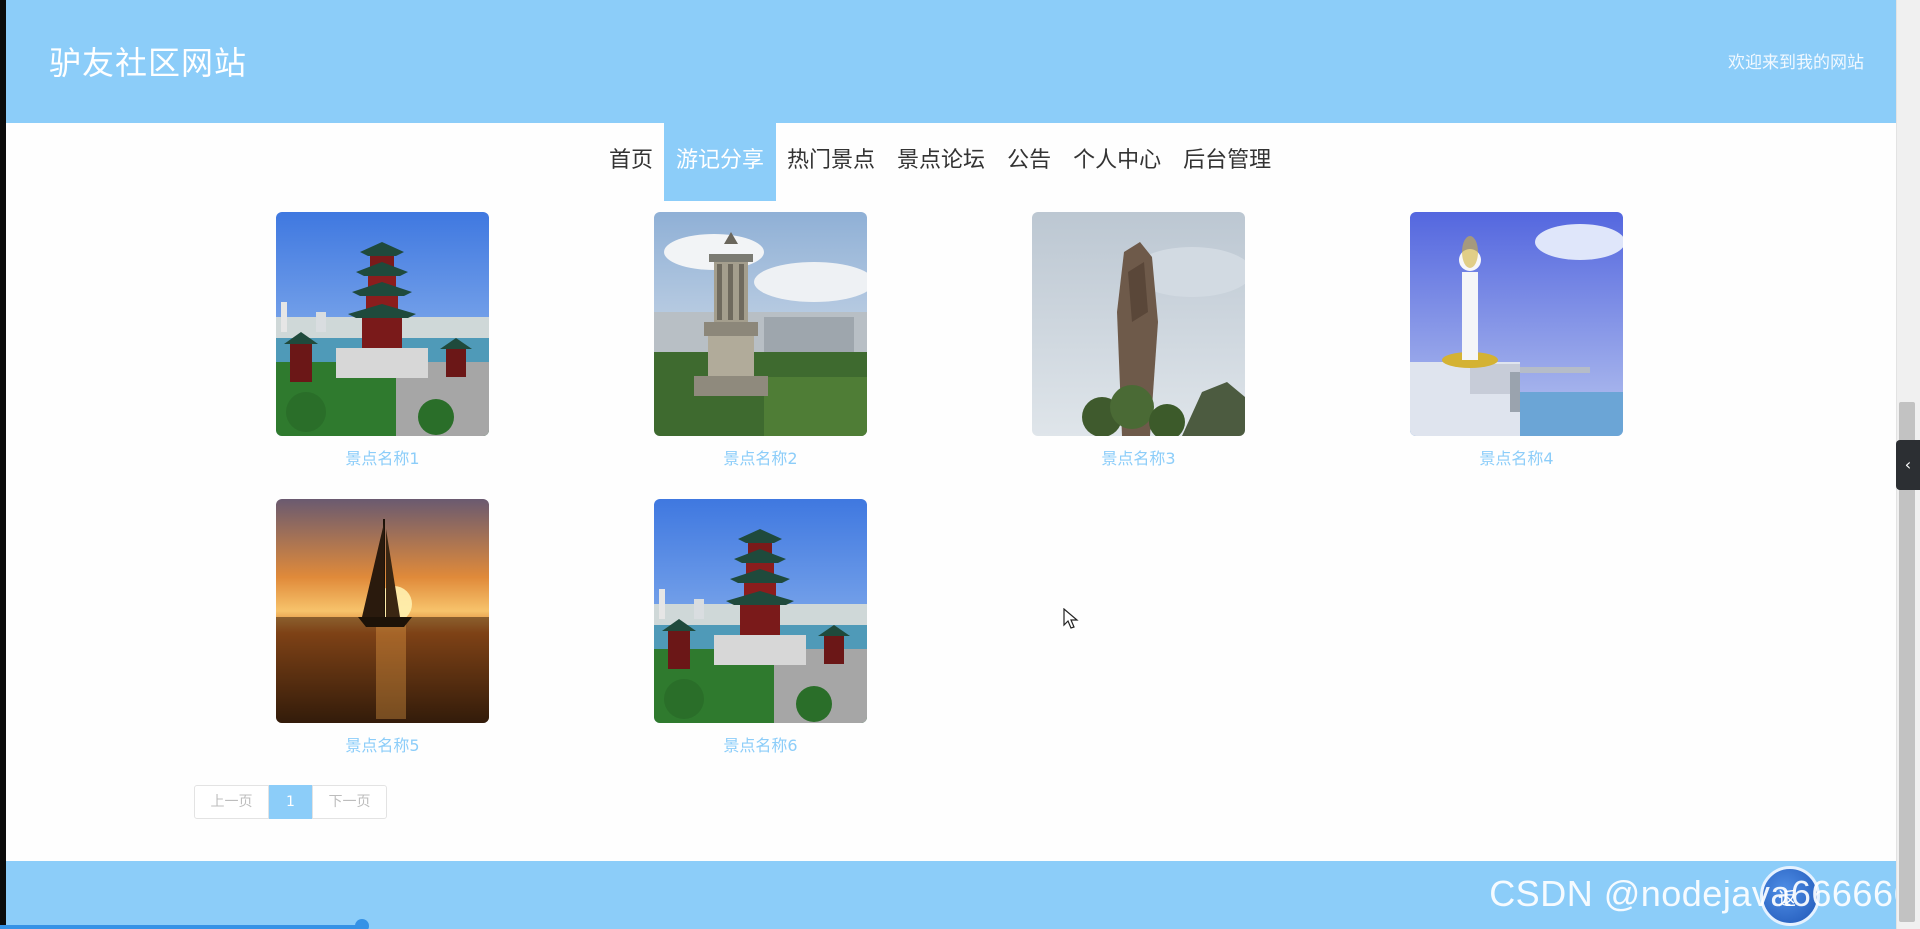 The image size is (1920, 929). I want to click on statue-icon, so click(1516, 324).